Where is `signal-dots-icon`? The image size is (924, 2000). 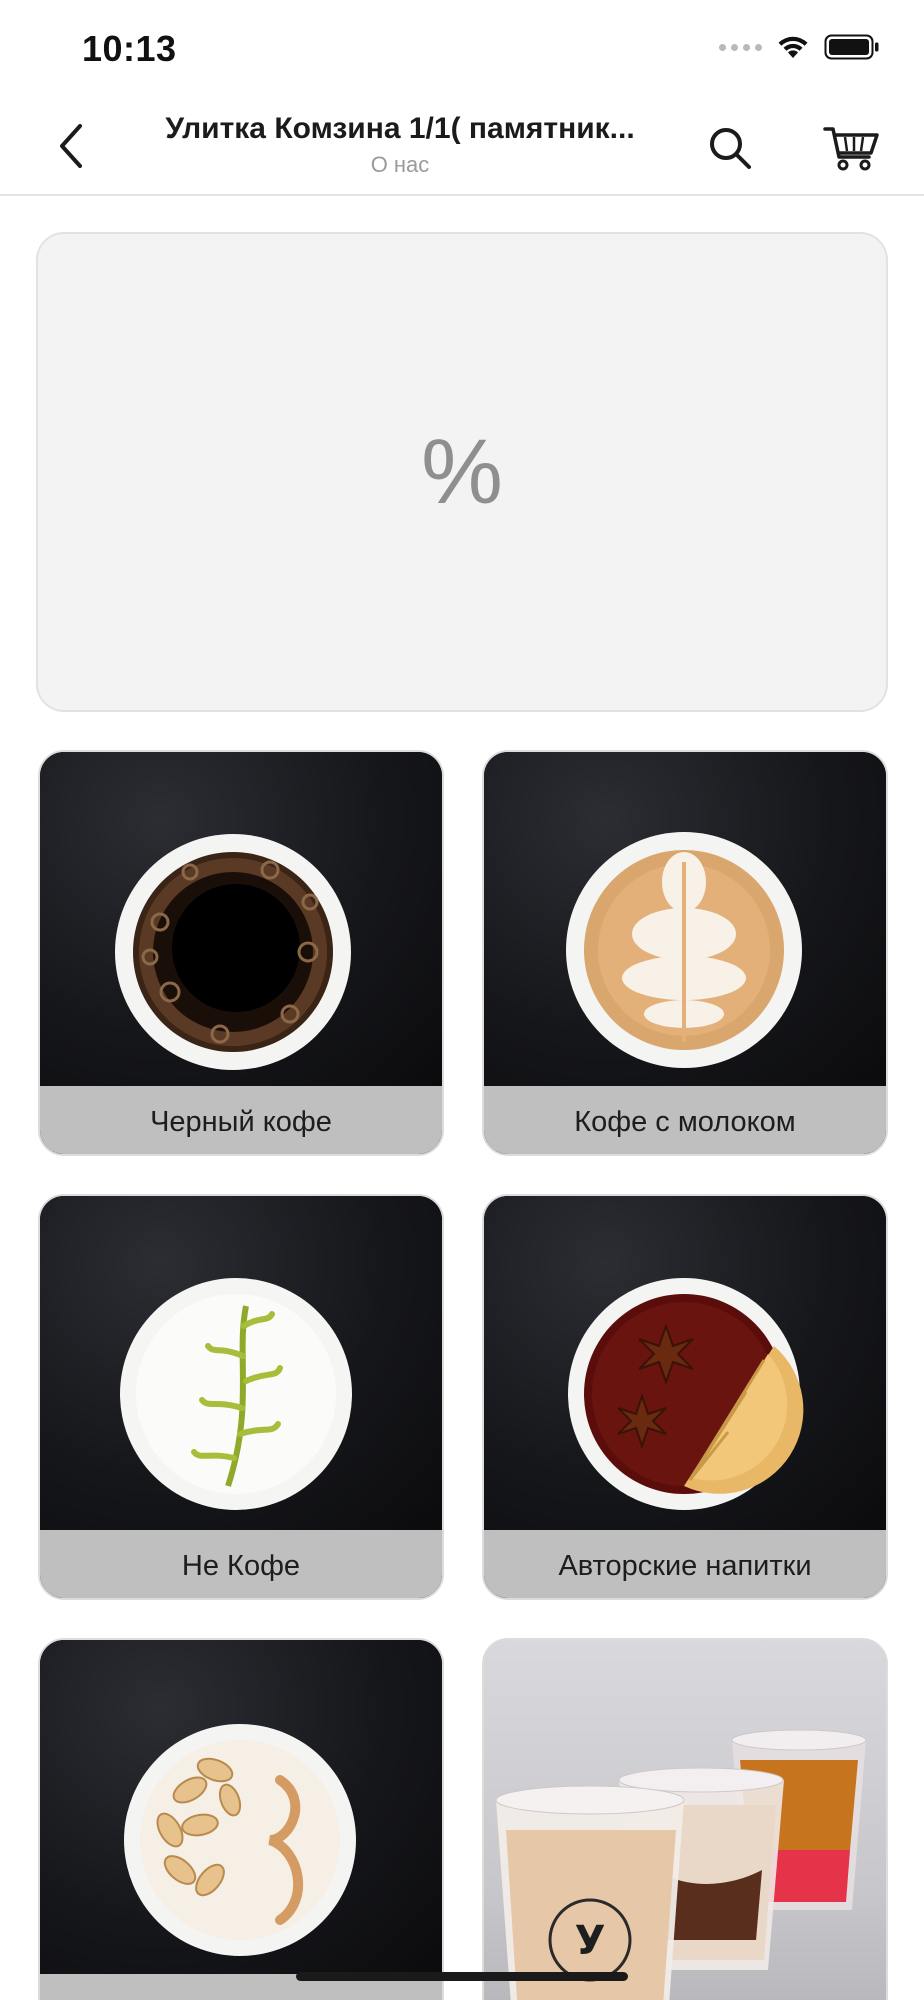
signal-dots-icon is located at coordinates (740, 47).